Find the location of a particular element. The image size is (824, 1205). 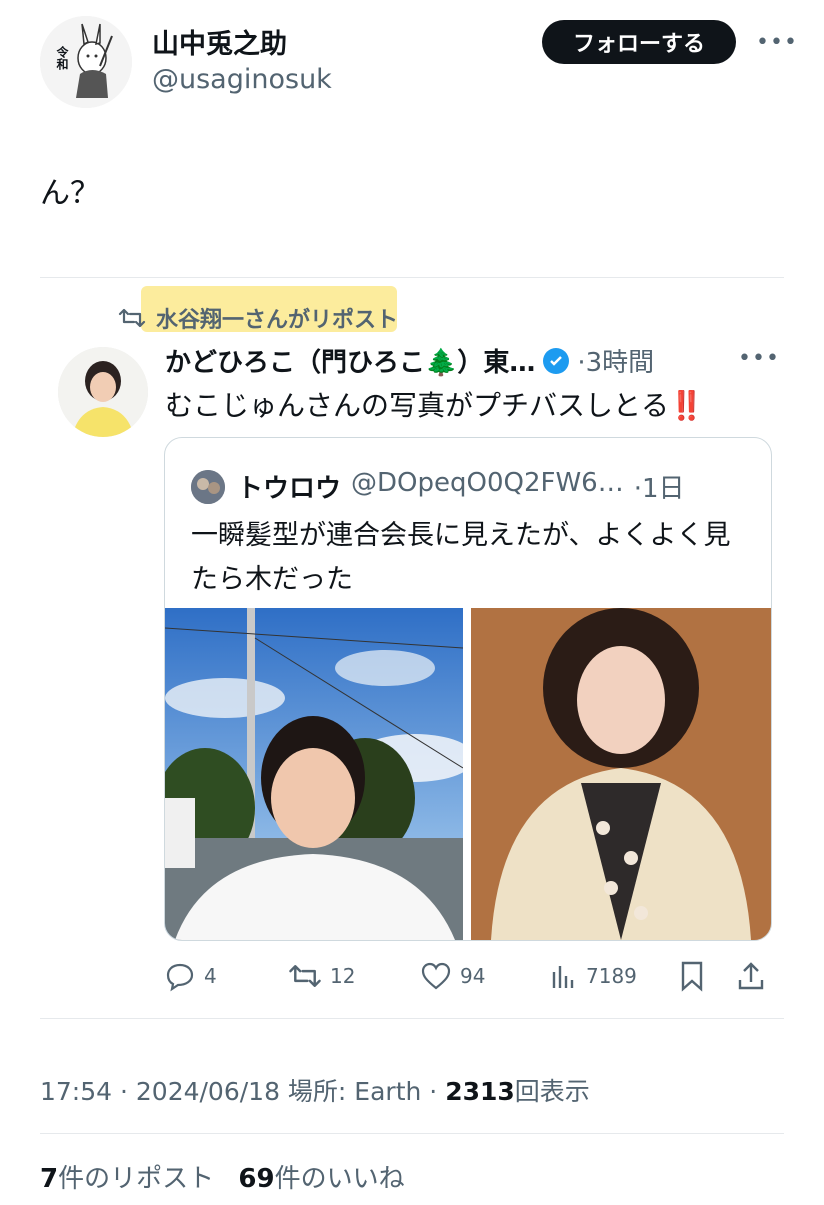

quoted-photo-right is located at coordinates (621, 774).